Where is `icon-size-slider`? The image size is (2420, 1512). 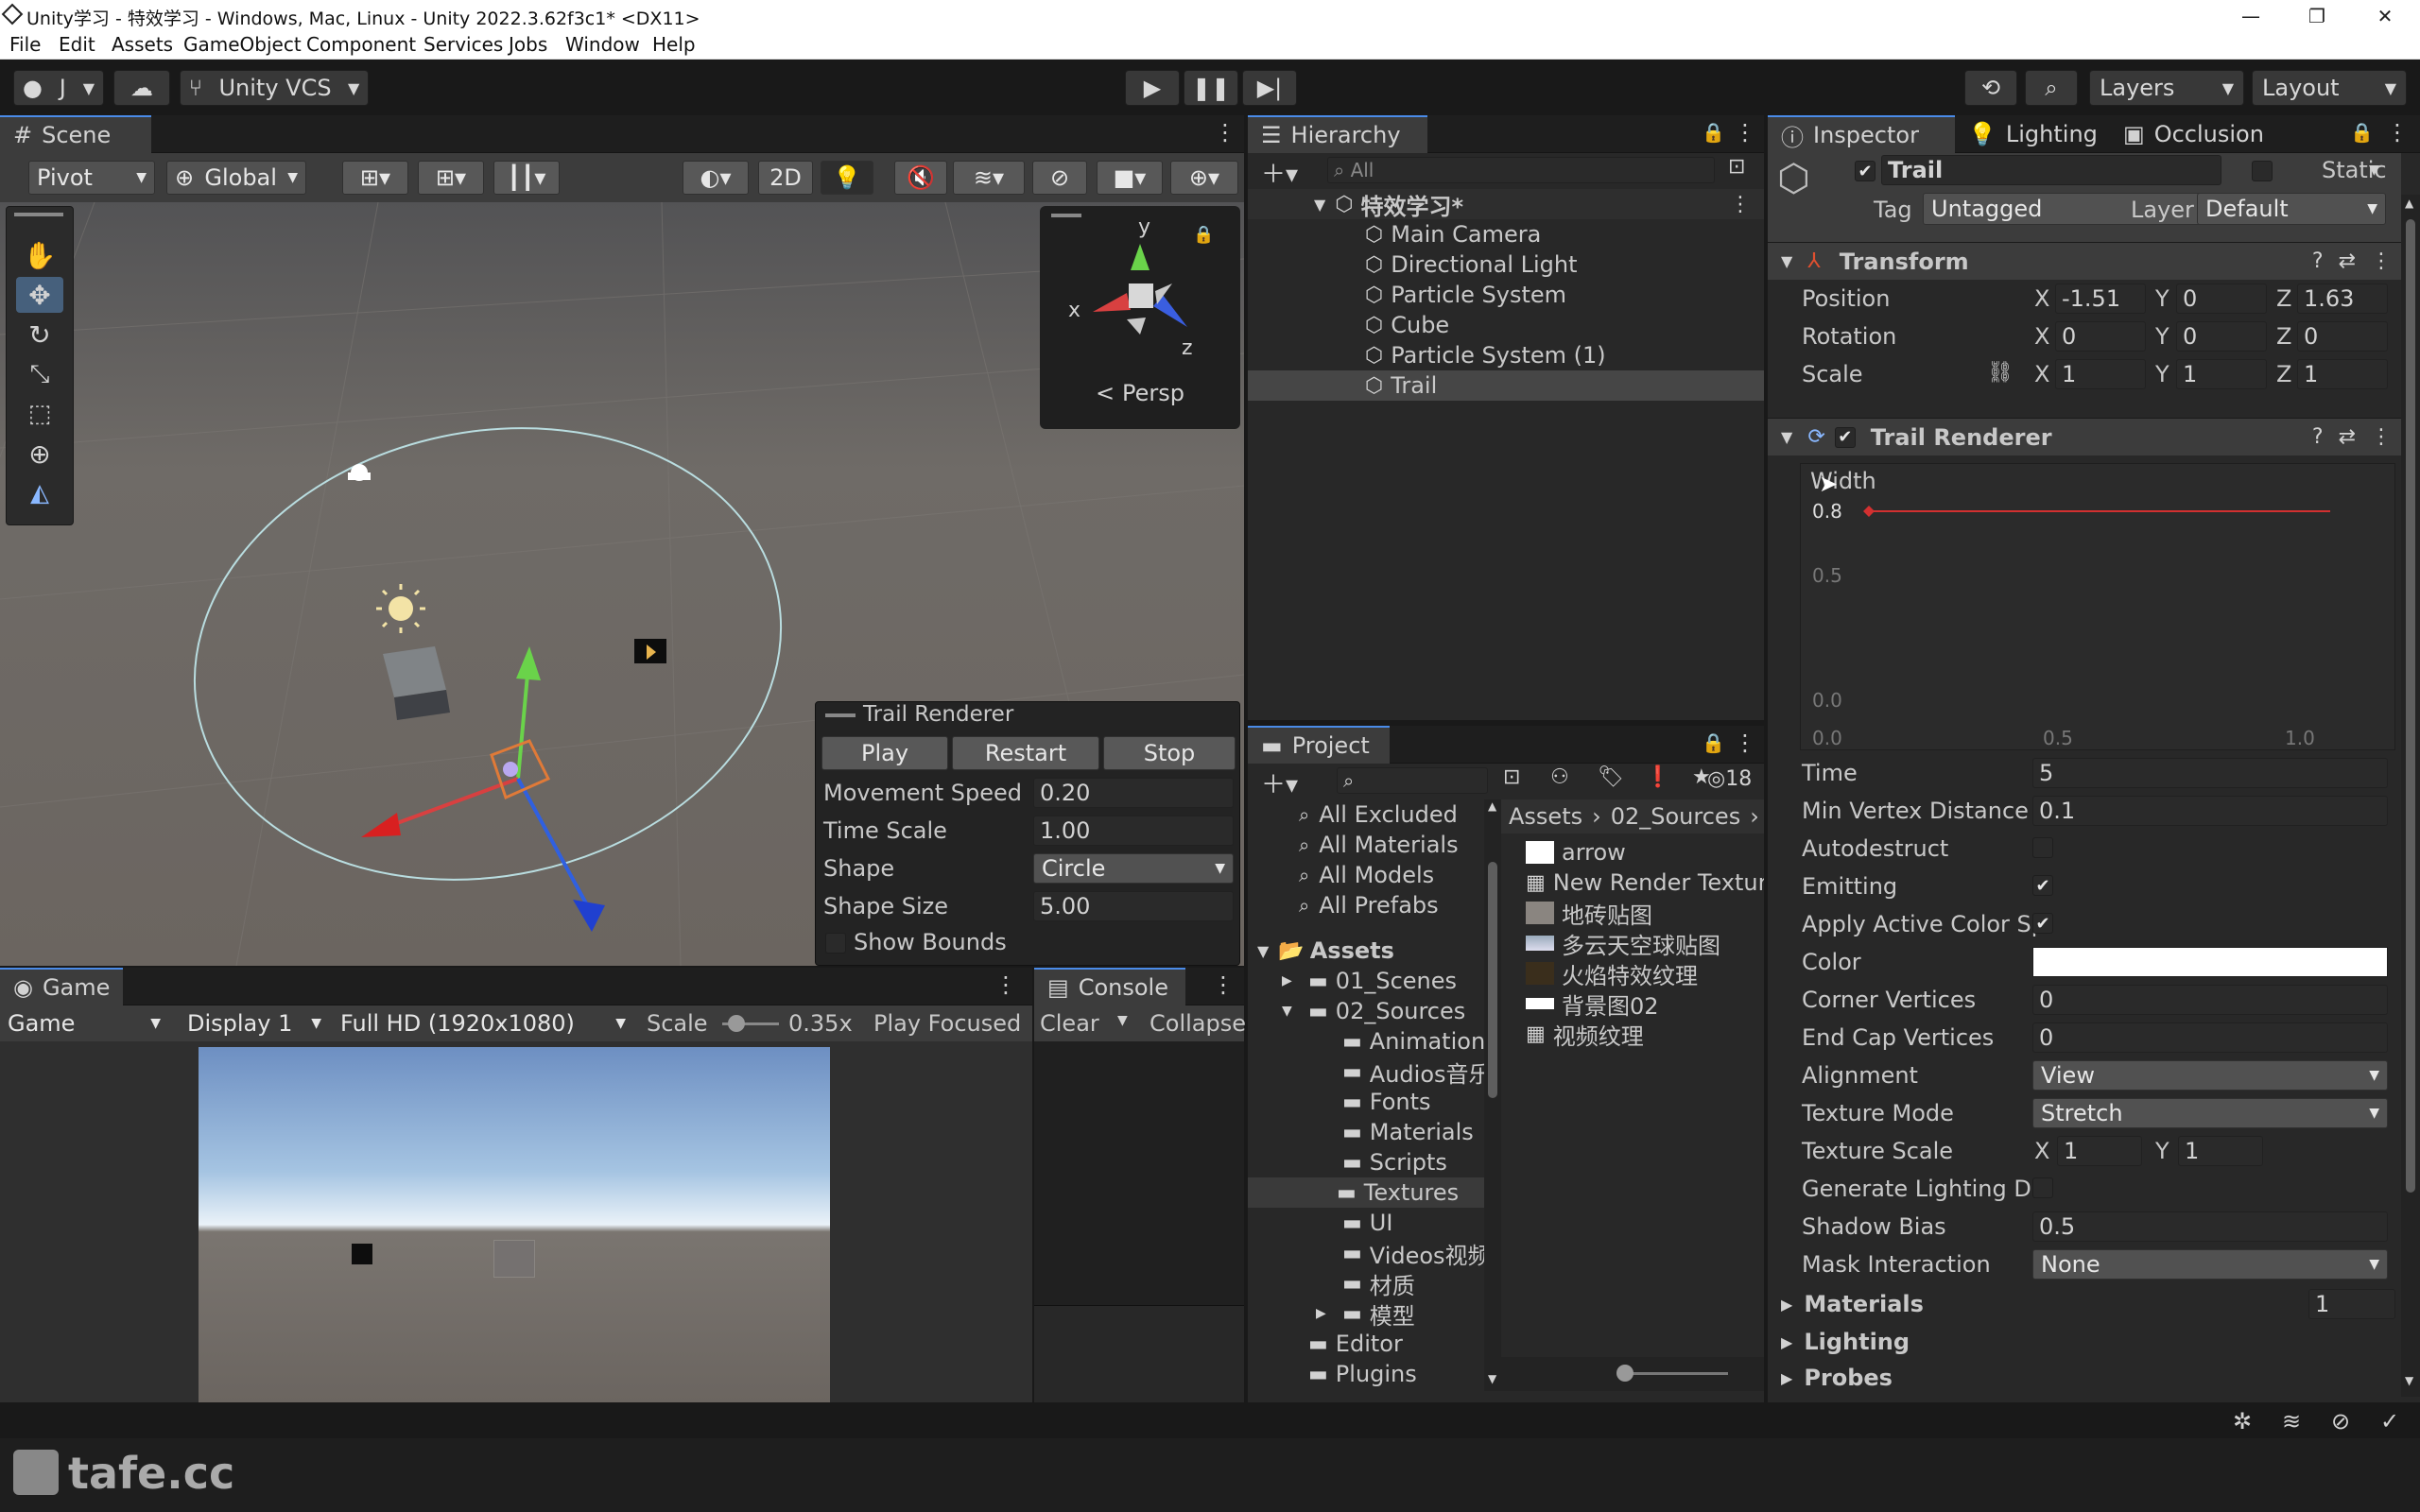
icon-size-slider is located at coordinates (1676, 1373).